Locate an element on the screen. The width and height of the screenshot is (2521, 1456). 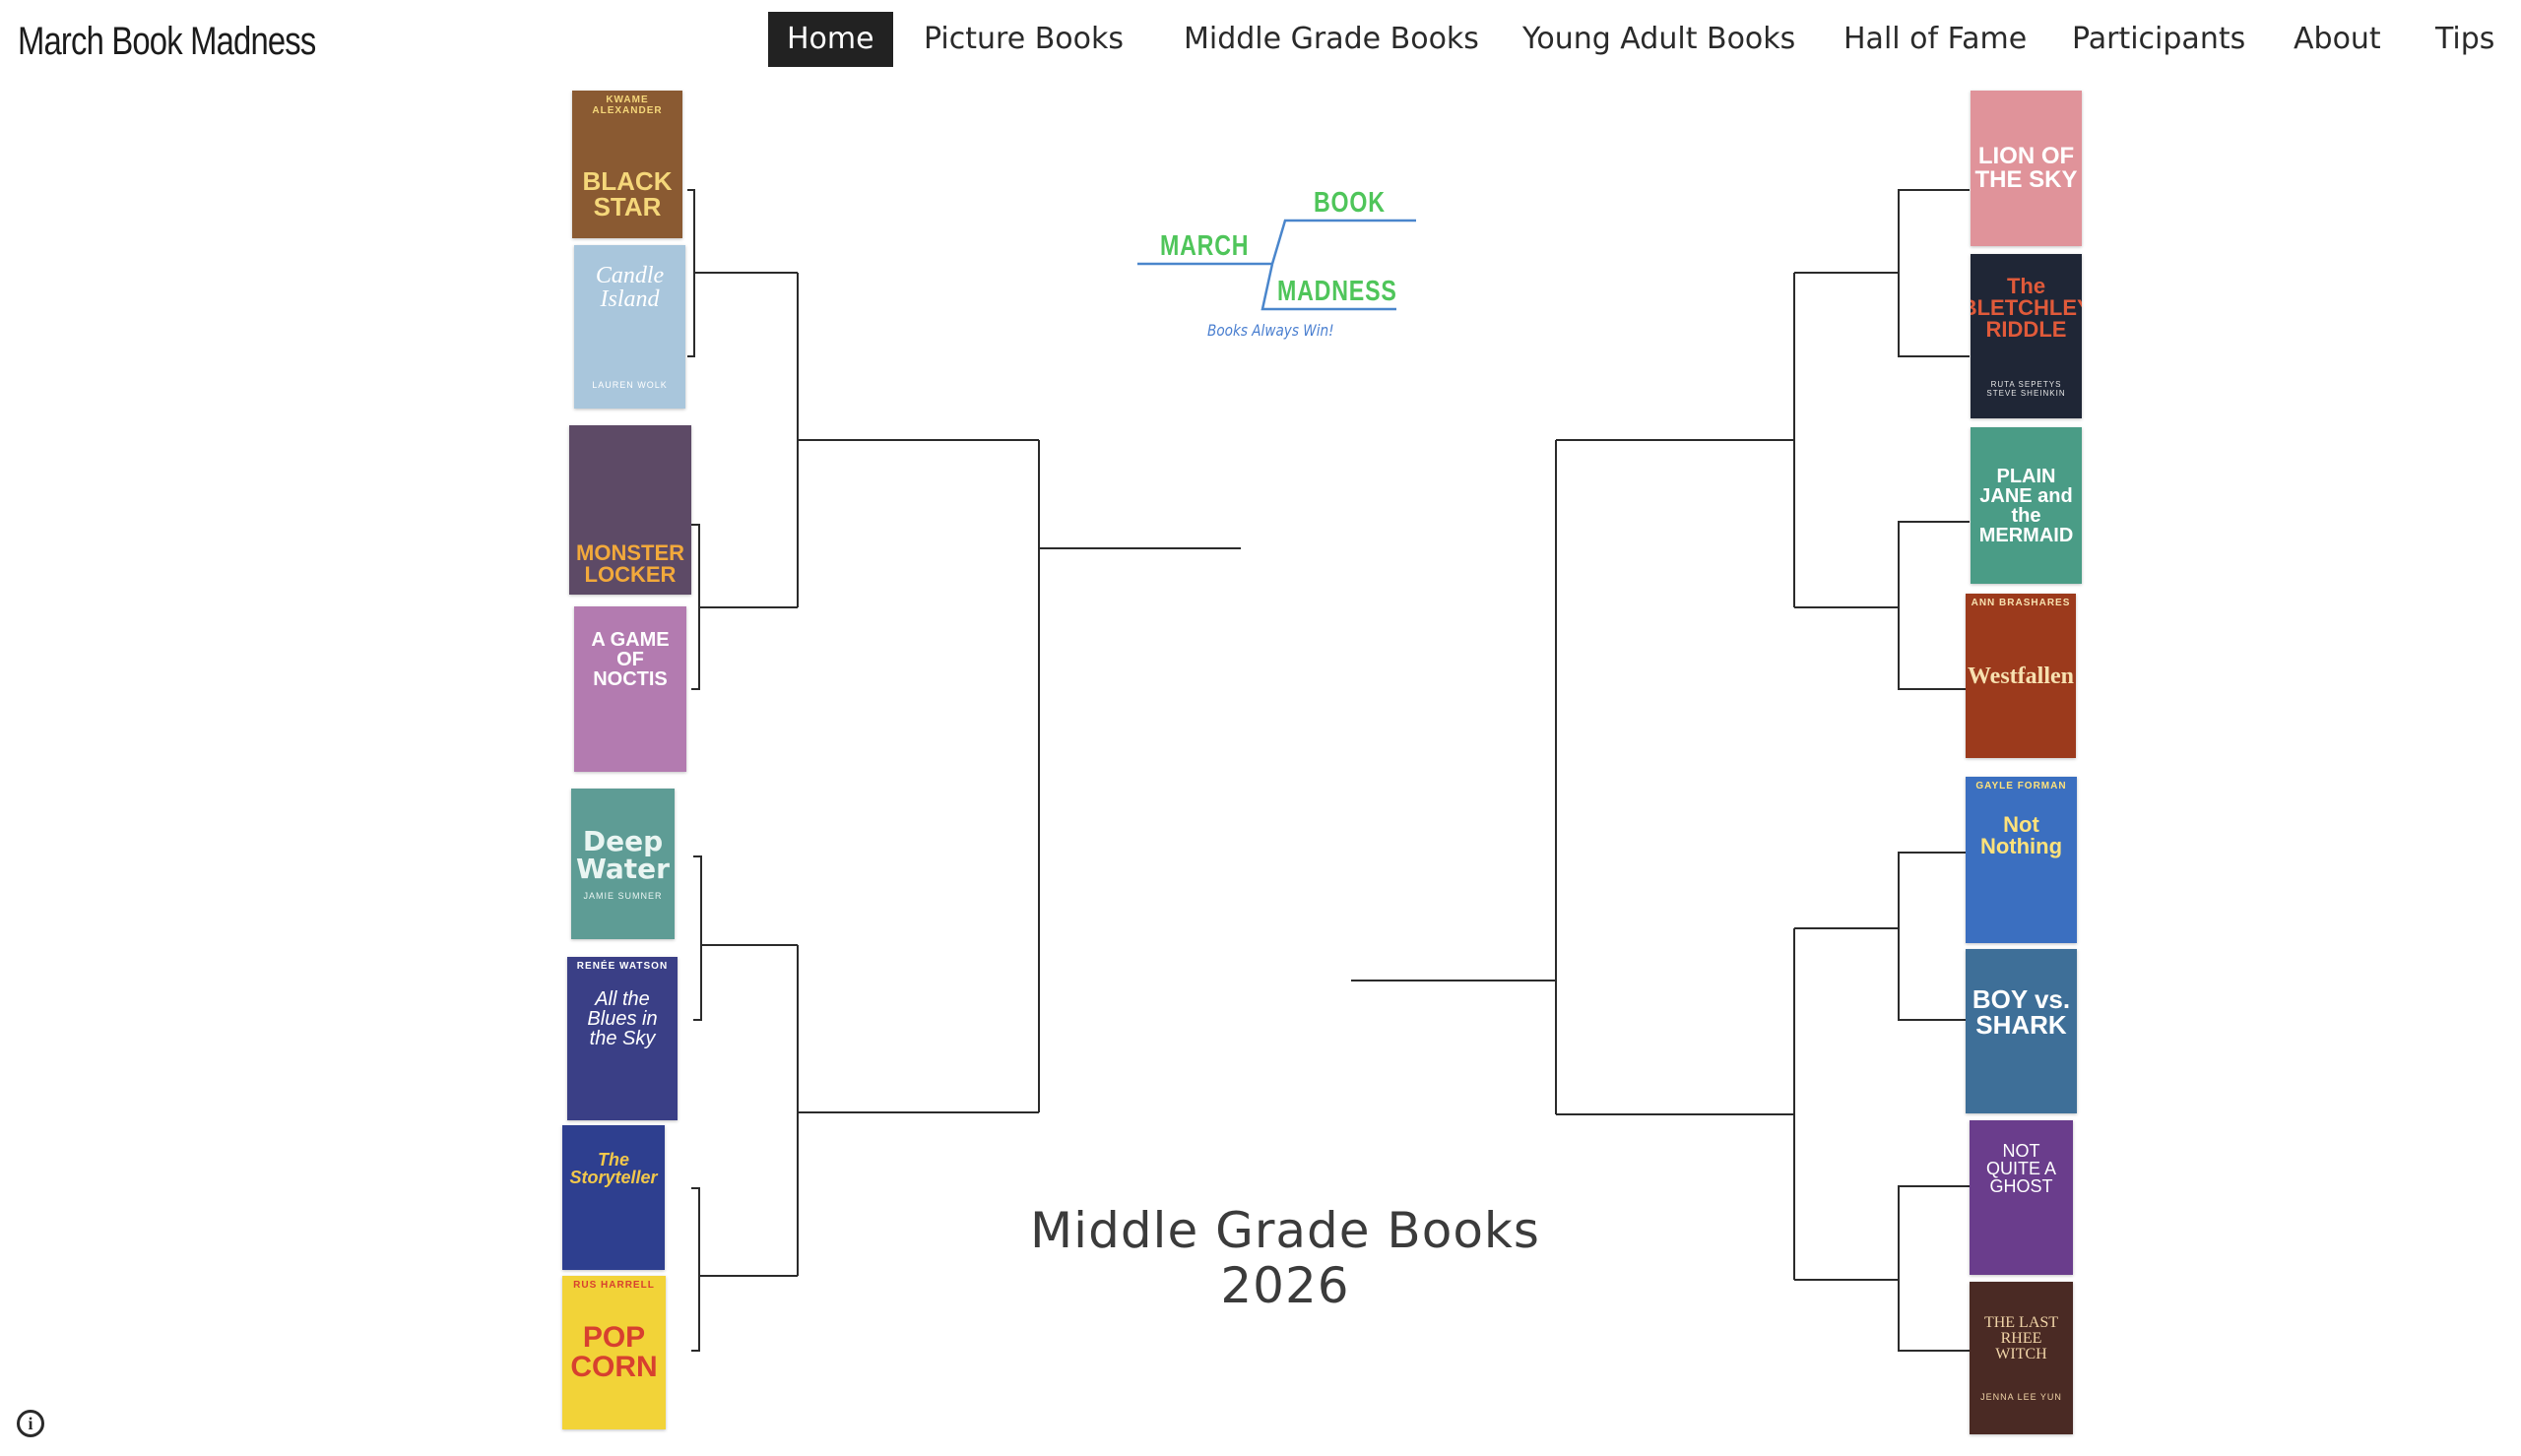
cover-author: LAUREN WOLK is located at coordinates (630, 385).